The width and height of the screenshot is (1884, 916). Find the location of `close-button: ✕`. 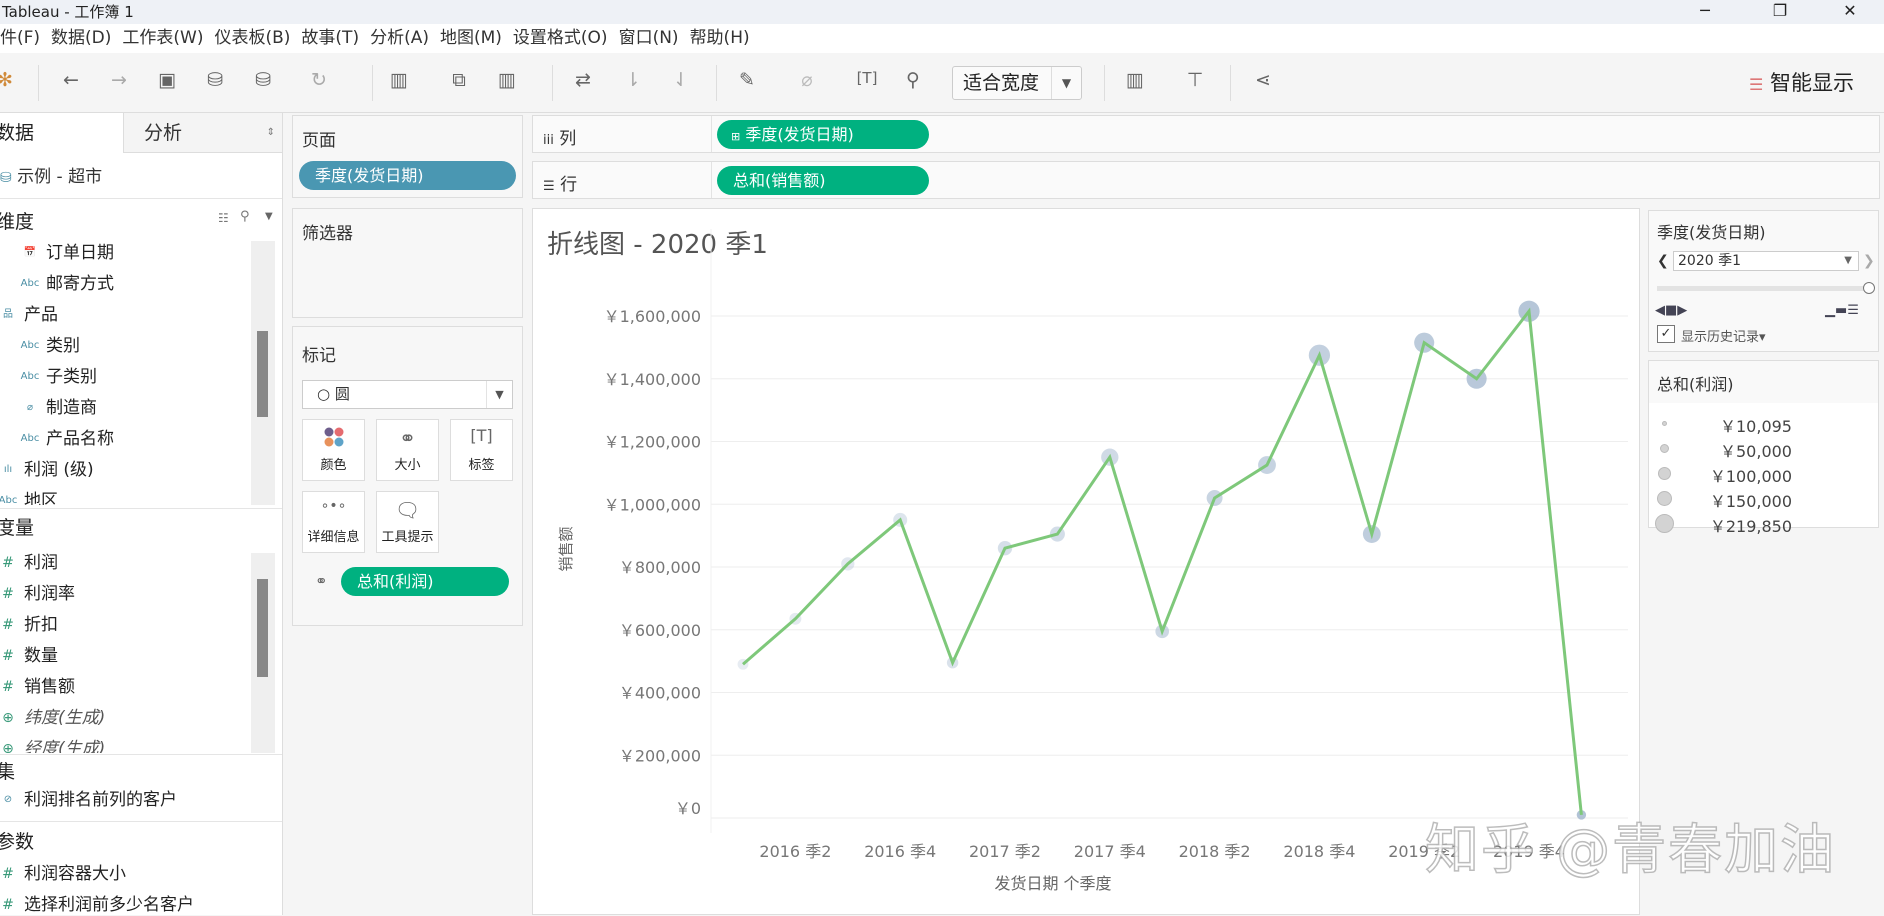

close-button: ✕ is located at coordinates (1850, 12).